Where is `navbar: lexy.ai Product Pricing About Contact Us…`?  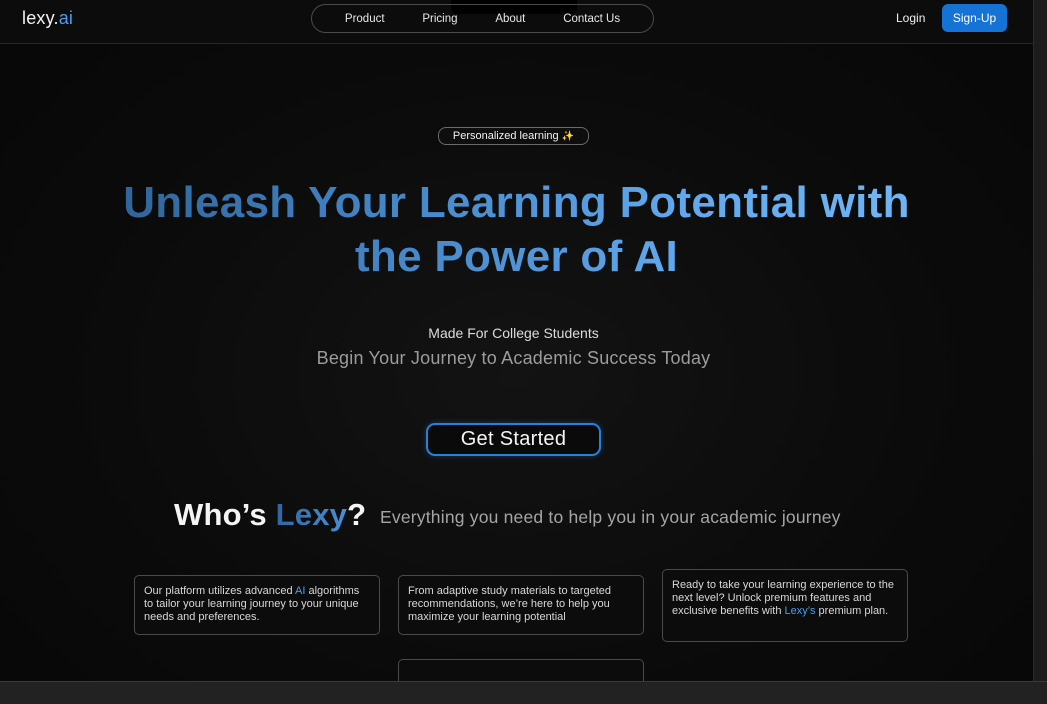
navbar: lexy.ai Product Pricing About Contact Us… is located at coordinates (516, 22).